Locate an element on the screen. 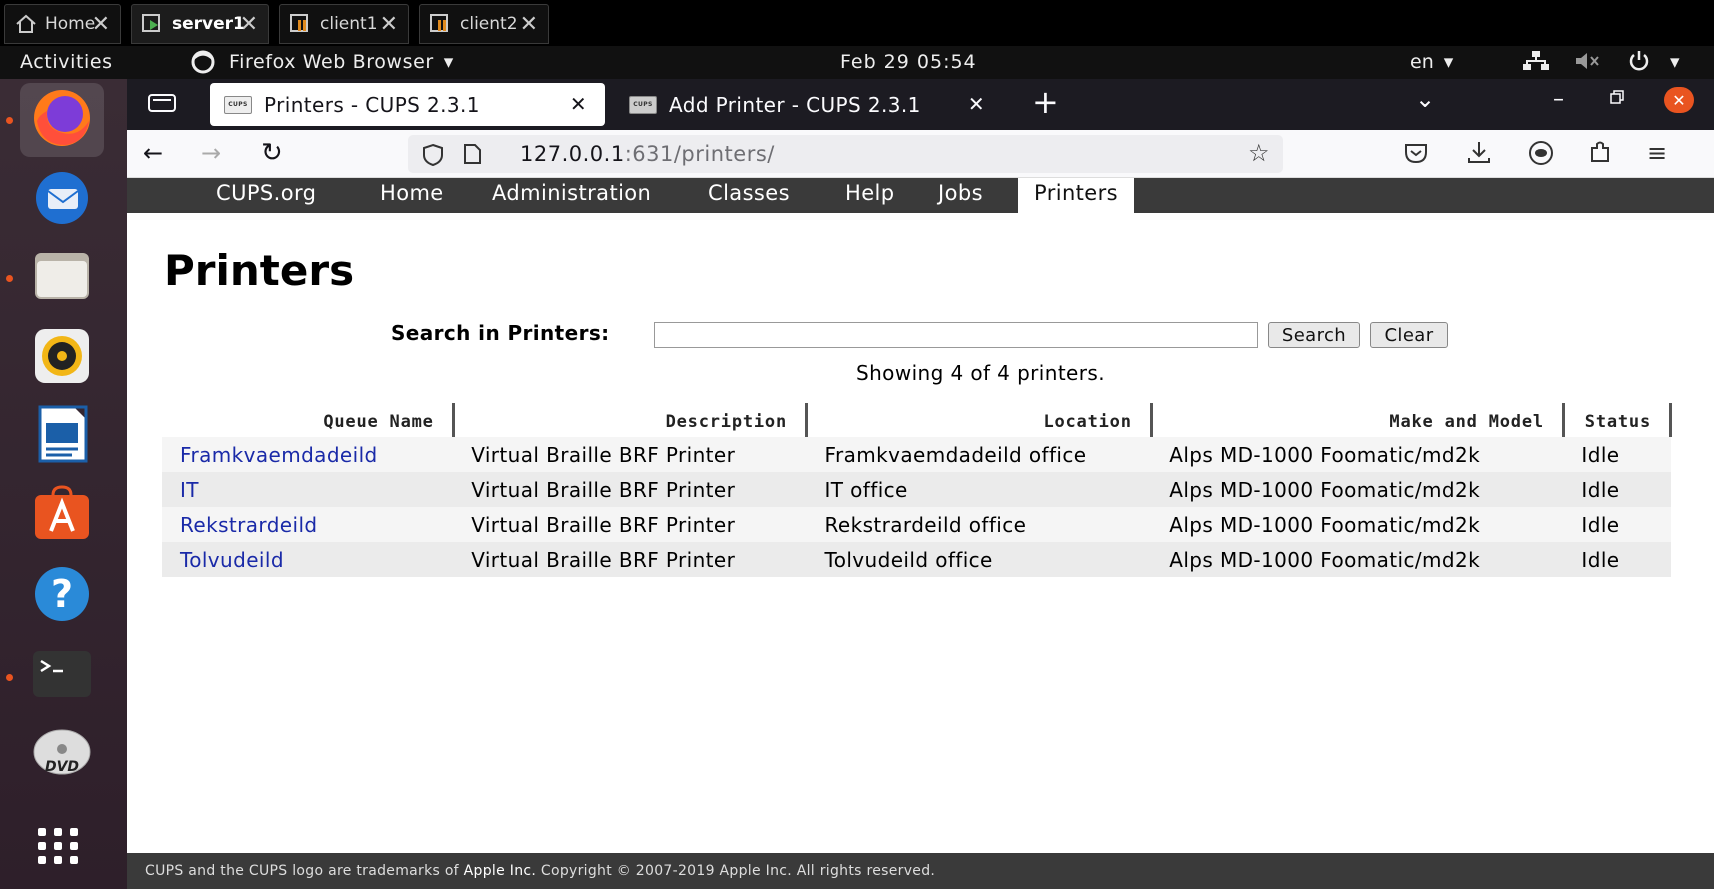 The image size is (1714, 889). network-icon is located at coordinates (1536, 63).